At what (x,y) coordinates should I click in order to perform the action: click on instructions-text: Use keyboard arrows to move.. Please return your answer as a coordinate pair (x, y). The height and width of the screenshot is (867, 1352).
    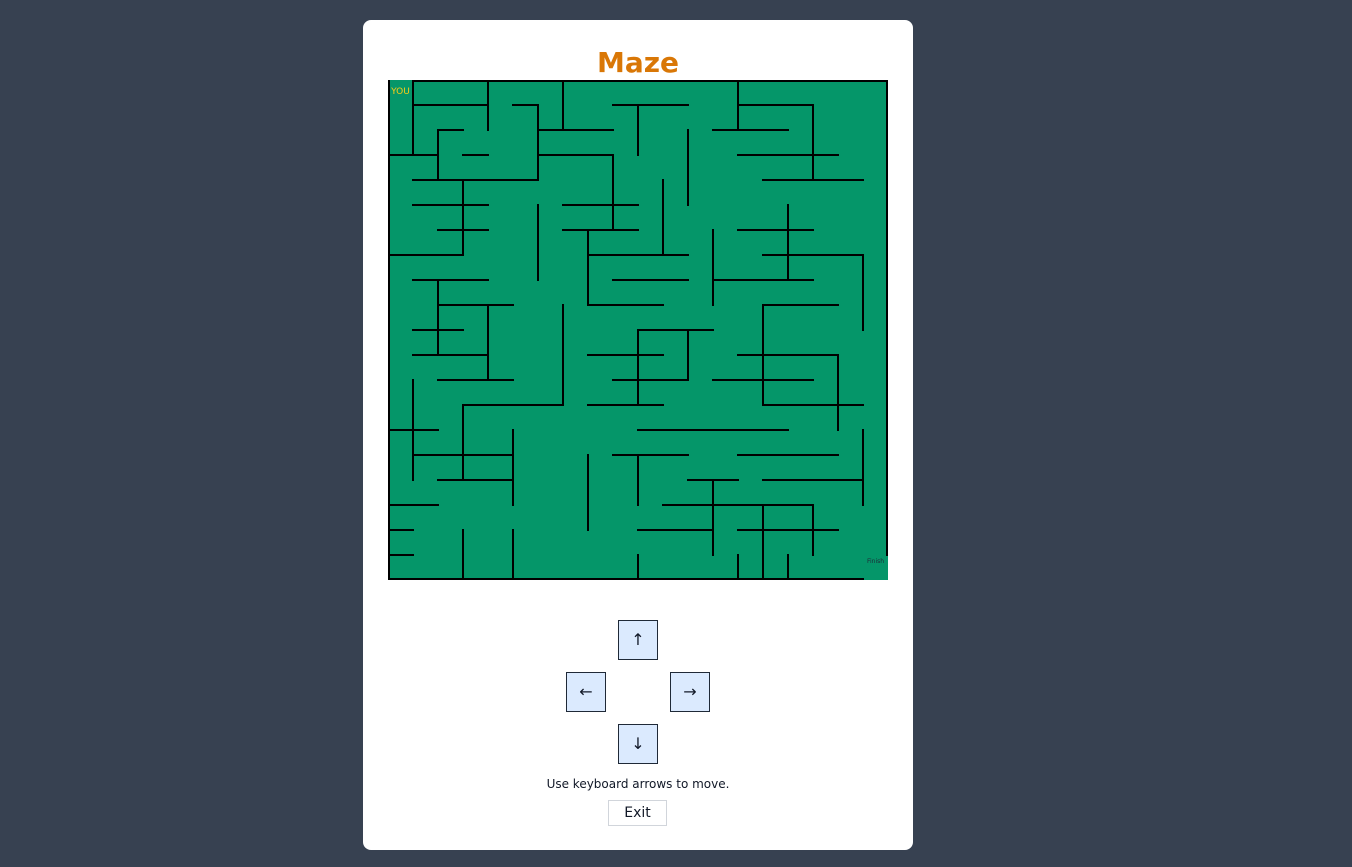
    Looking at the image, I should click on (638, 784).